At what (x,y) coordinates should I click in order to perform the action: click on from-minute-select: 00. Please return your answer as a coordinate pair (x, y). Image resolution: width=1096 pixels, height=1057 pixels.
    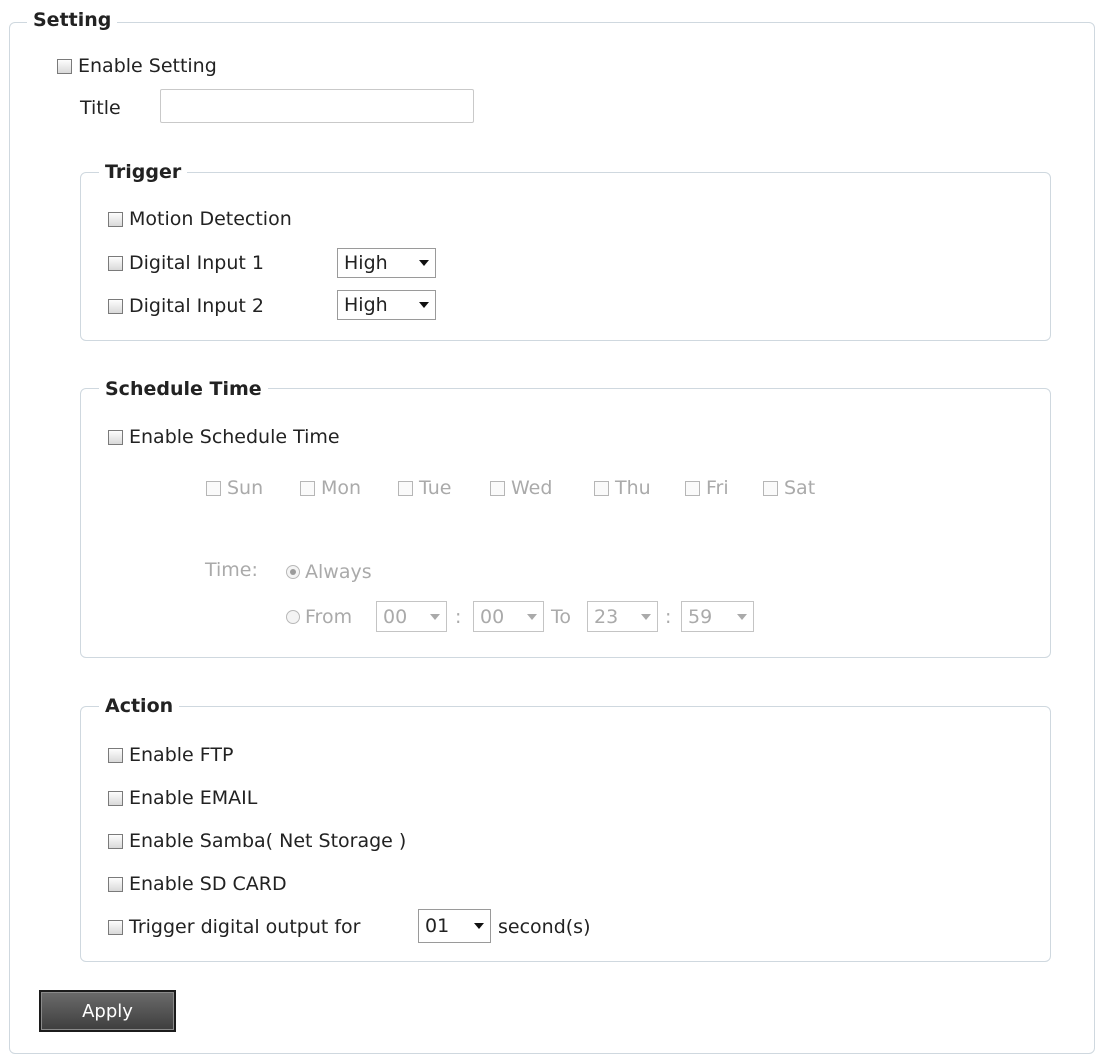
    Looking at the image, I should click on (508, 616).